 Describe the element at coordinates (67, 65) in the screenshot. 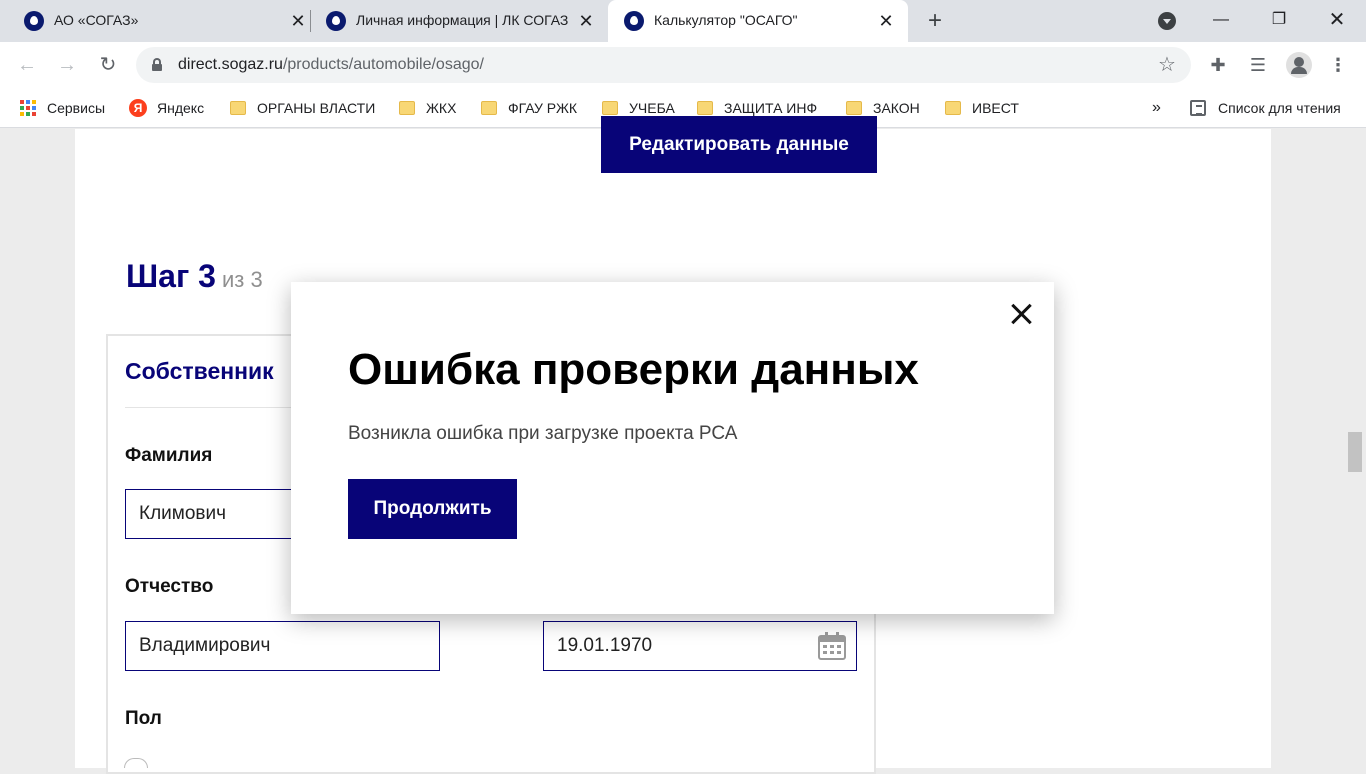

I see `arrow-right-icon: →` at that location.